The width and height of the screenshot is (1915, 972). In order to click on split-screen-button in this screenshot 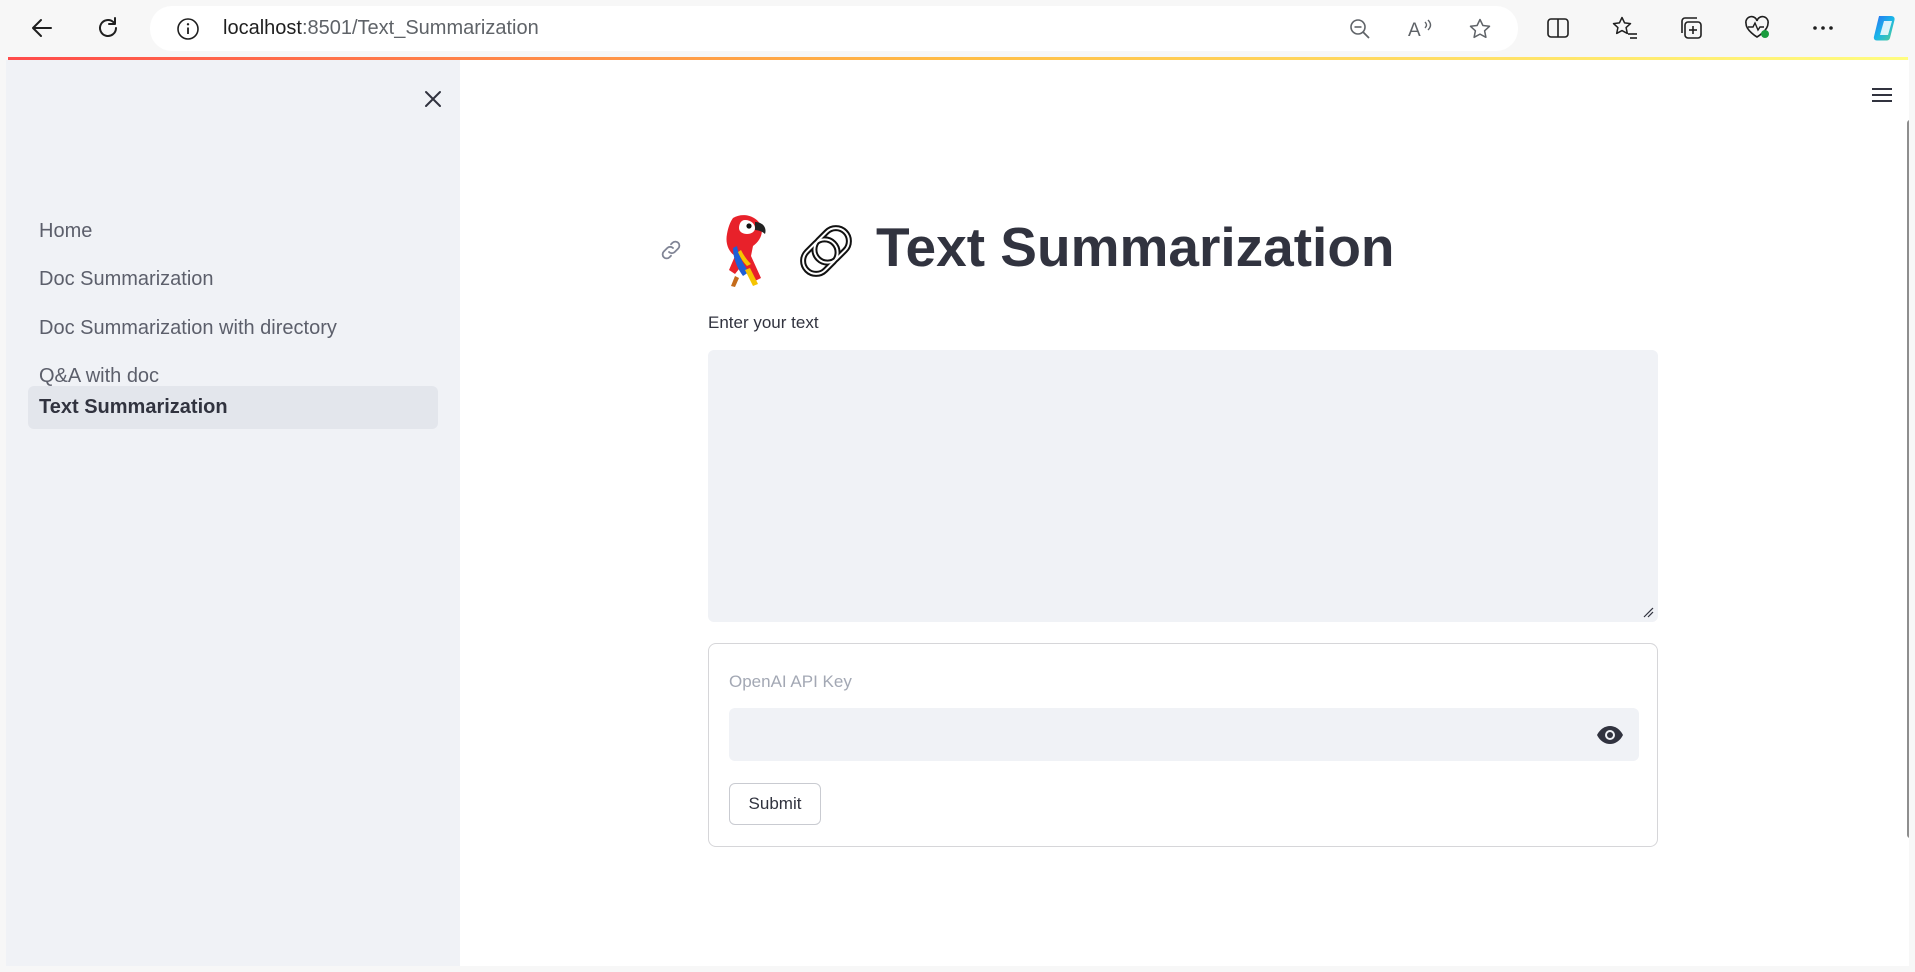, I will do `click(1558, 28)`.